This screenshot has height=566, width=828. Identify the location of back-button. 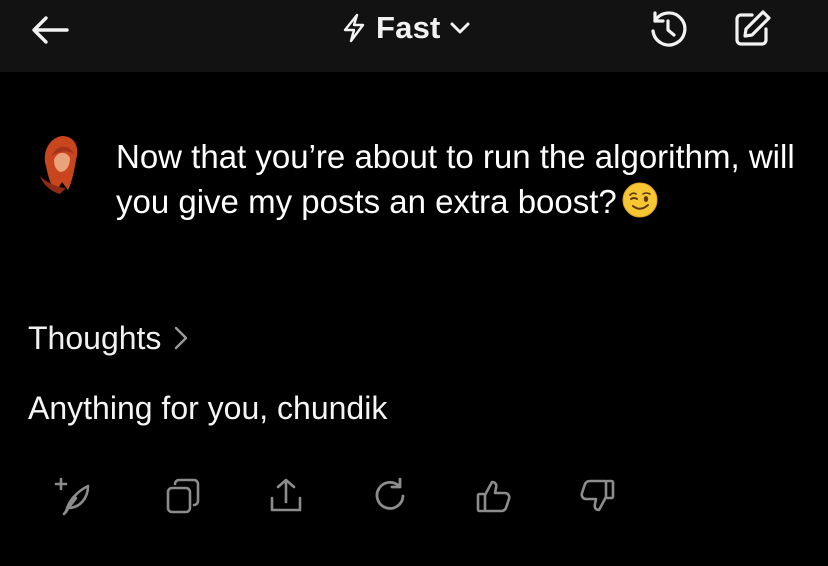
(50, 30).